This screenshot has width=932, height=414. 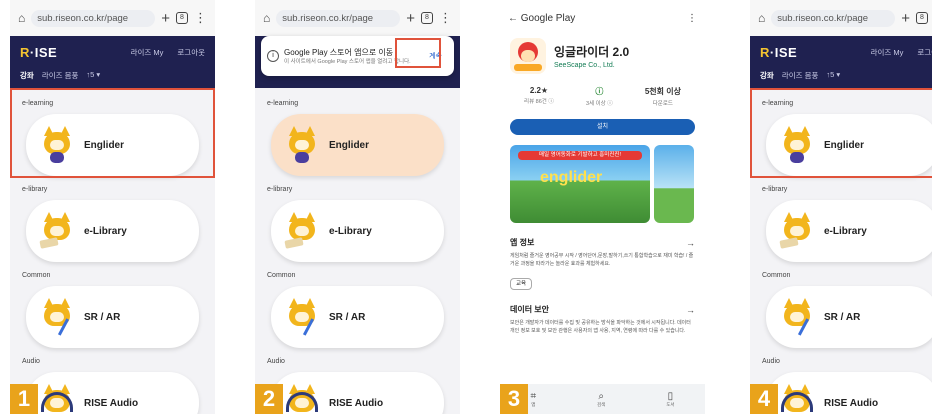 I want to click on rating-label: 리뷰 86건 ⓘ, so click(x=539, y=102).